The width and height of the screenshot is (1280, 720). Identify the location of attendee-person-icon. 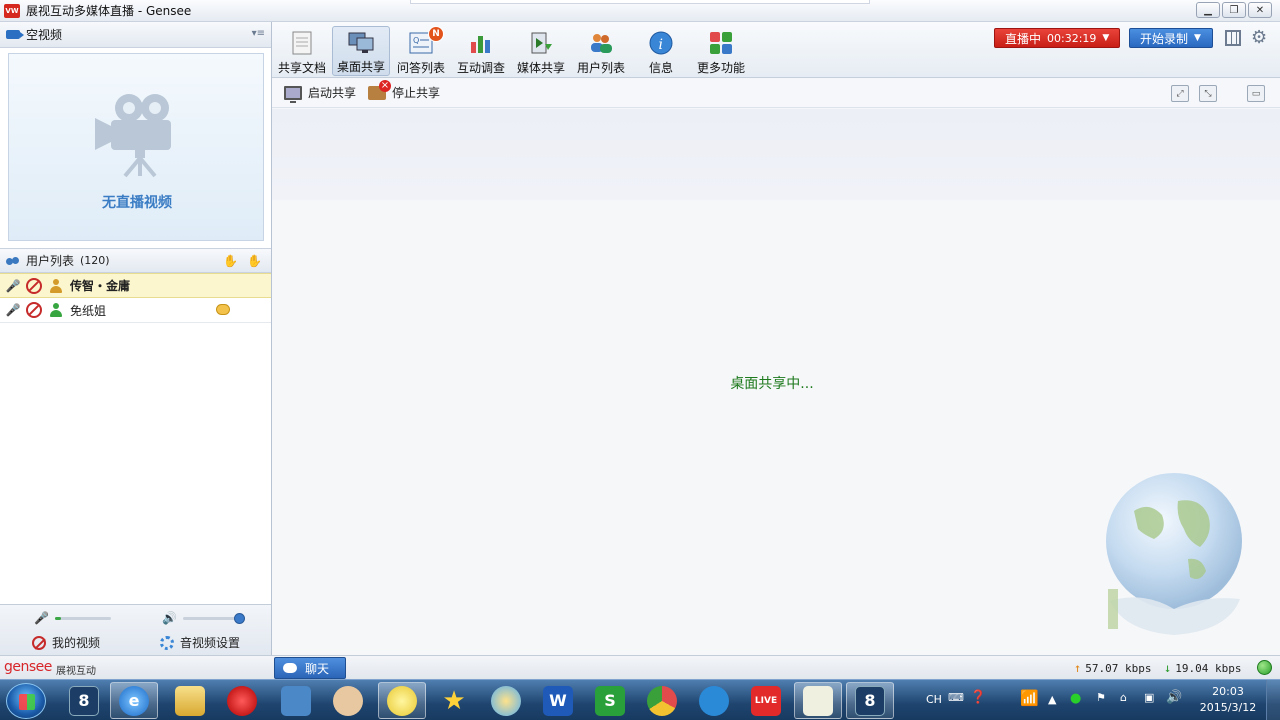
(56, 310).